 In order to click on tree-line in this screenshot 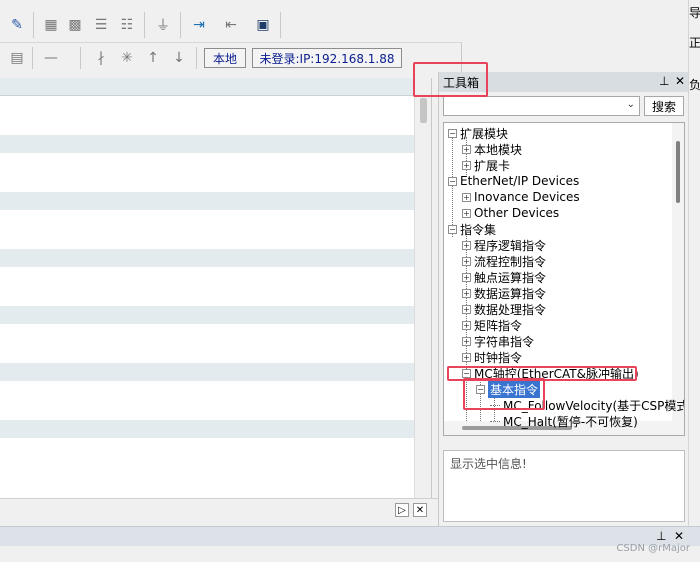, I will do `click(495, 421)`.